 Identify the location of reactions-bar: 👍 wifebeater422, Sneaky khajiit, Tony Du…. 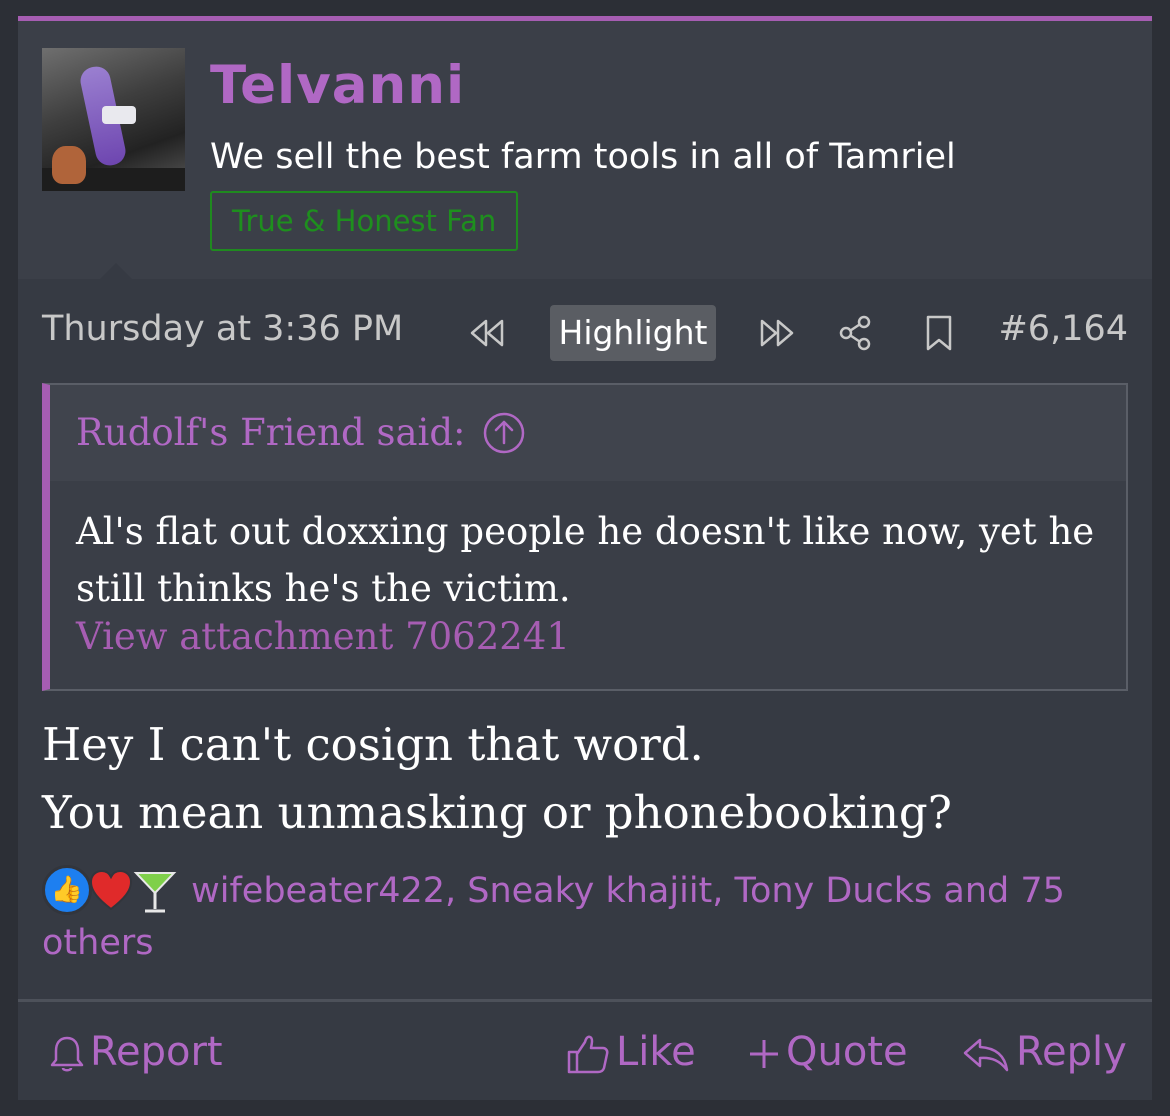
(572, 917).